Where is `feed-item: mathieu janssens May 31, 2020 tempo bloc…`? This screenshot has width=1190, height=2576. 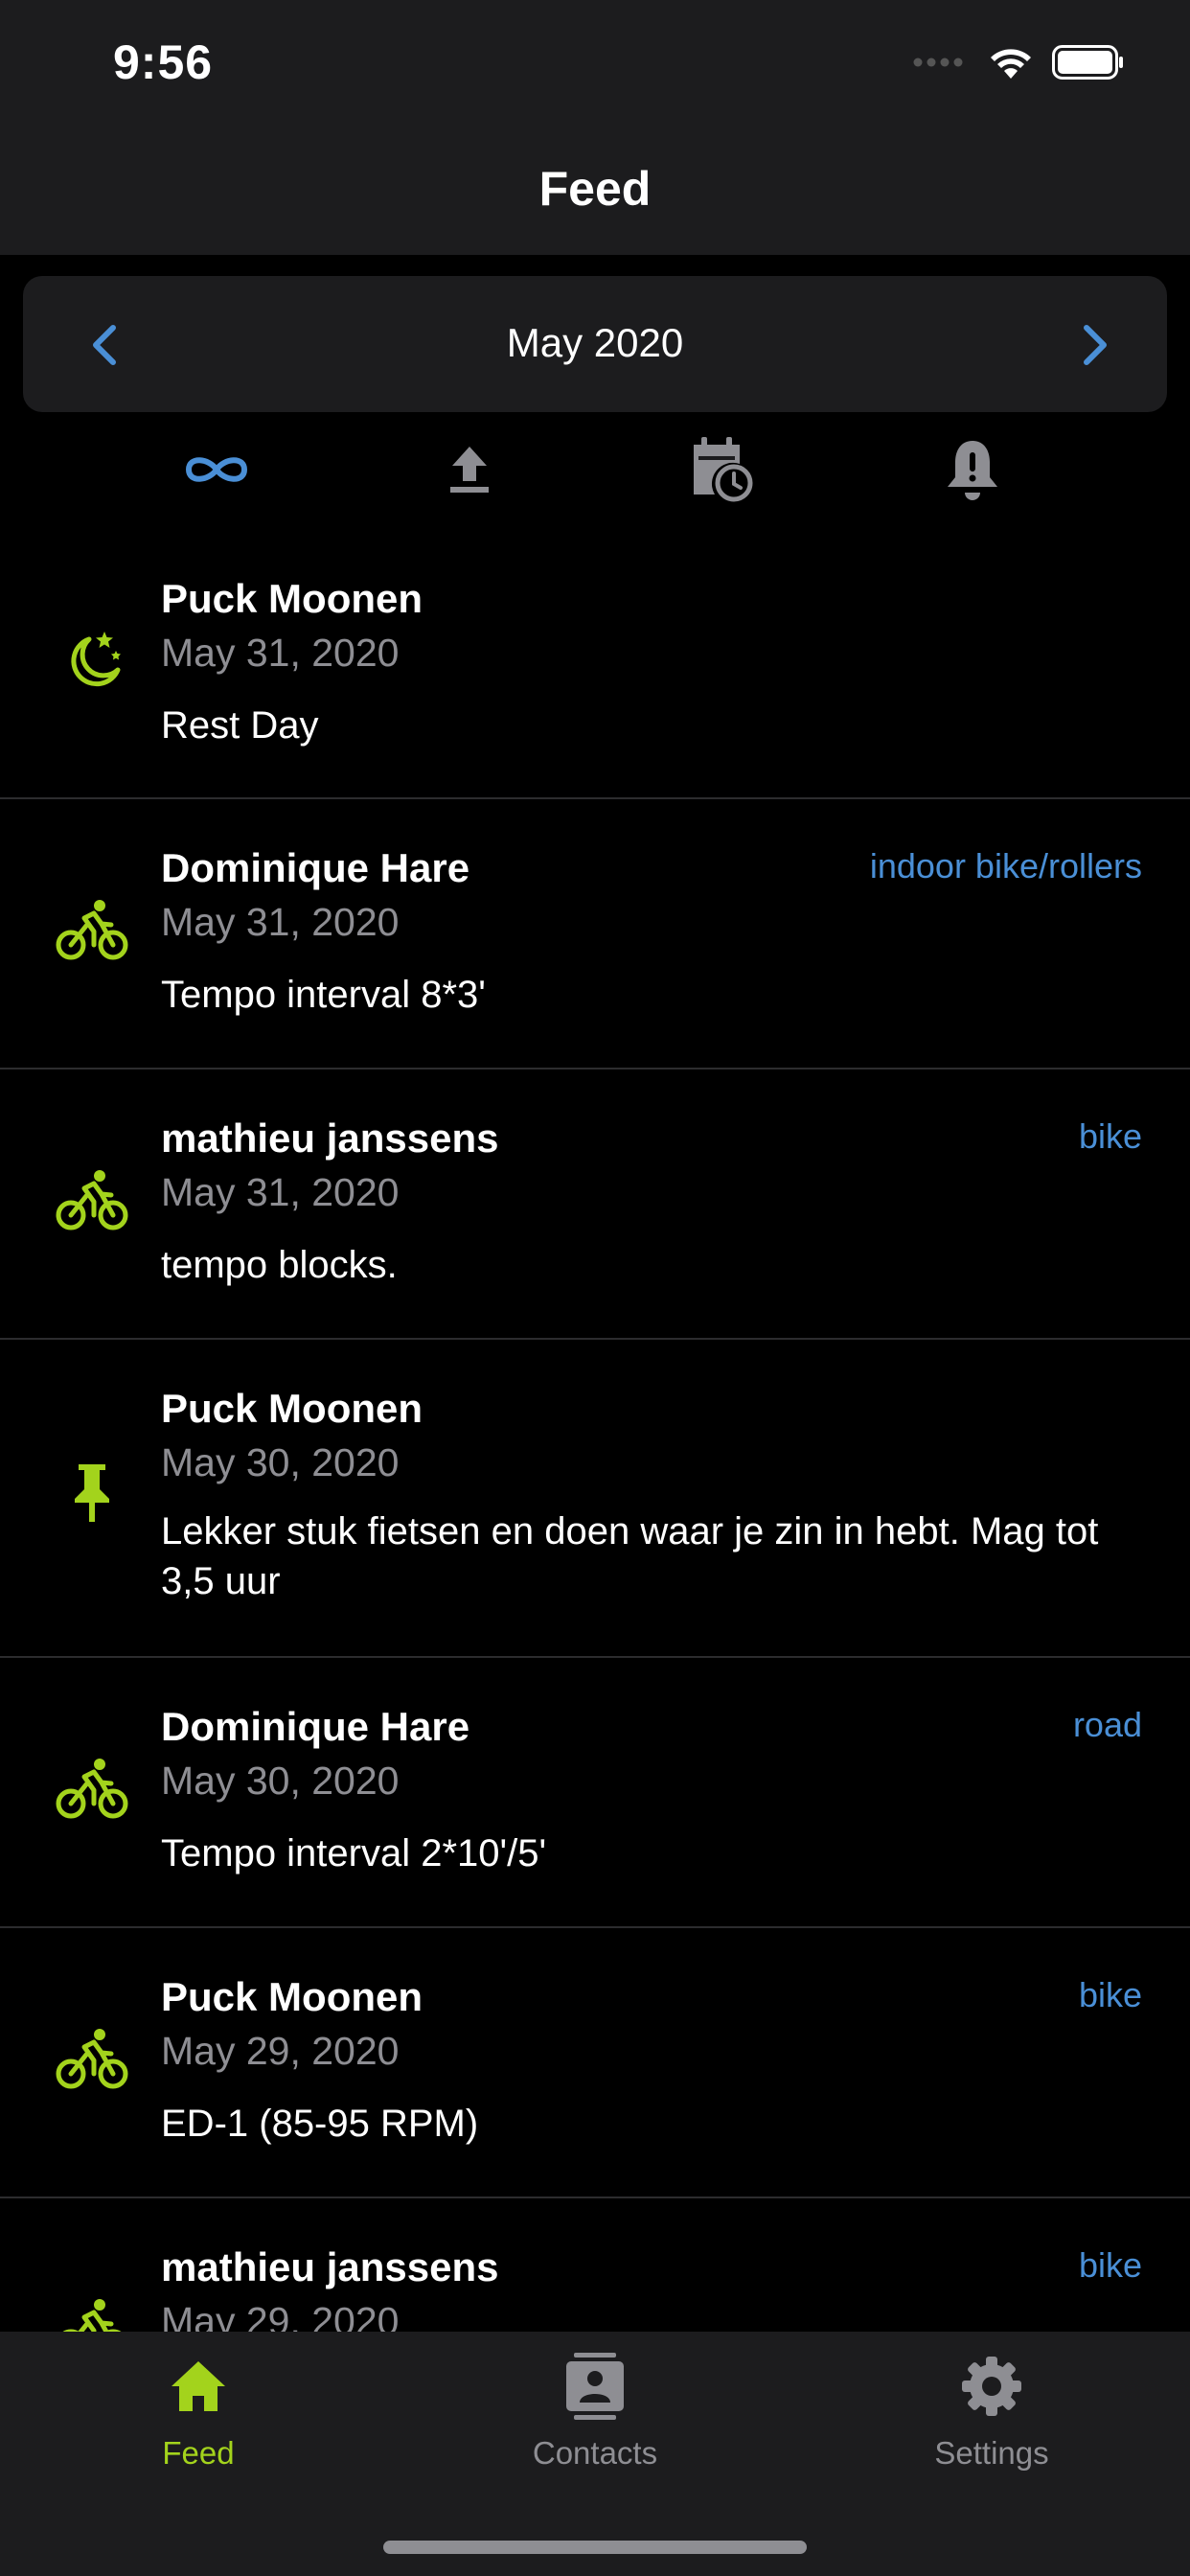 feed-item: mathieu janssens May 31, 2020 tempo bloc… is located at coordinates (595, 1205).